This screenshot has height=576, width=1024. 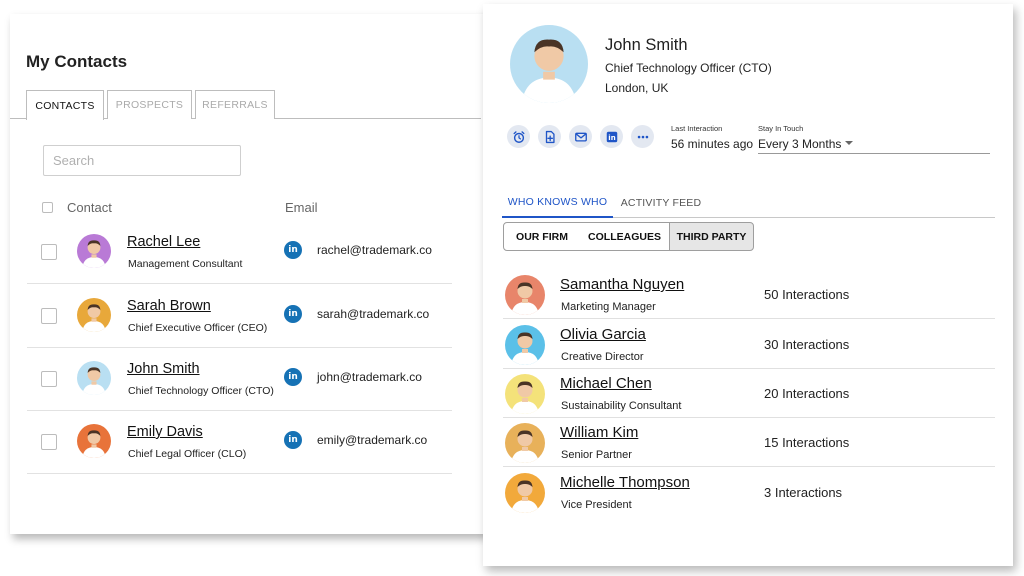 I want to click on contacts-tab-bar: CONTACTS PROSPECTS REFERRALS, so click(x=245, y=105).